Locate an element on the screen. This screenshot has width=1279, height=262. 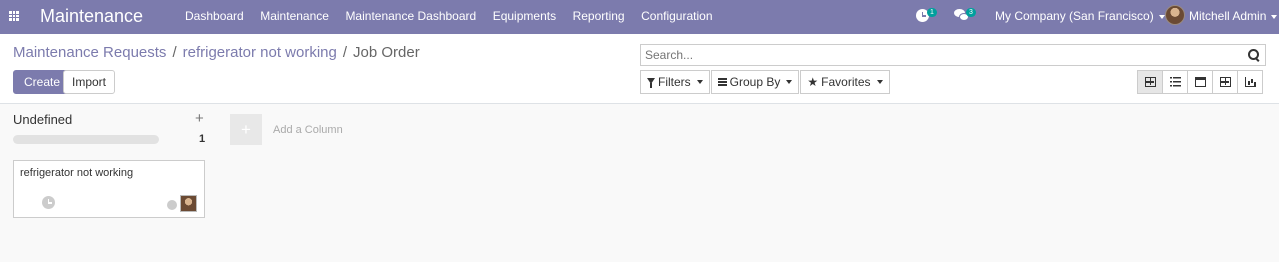
menu-item-dashboard: Dashboard is located at coordinates (214, 16).